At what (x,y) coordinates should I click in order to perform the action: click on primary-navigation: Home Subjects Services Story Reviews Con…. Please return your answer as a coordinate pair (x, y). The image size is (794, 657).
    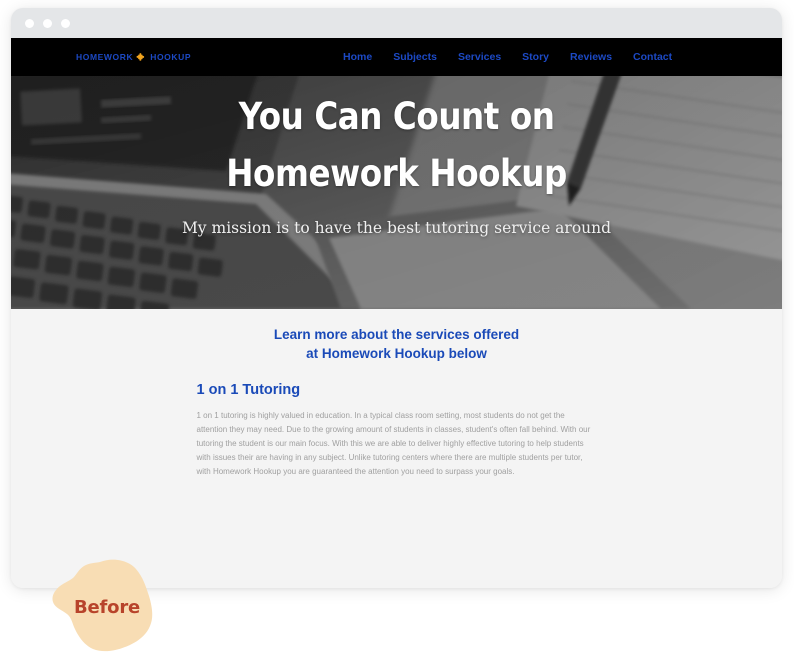
    Looking at the image, I should click on (507, 57).